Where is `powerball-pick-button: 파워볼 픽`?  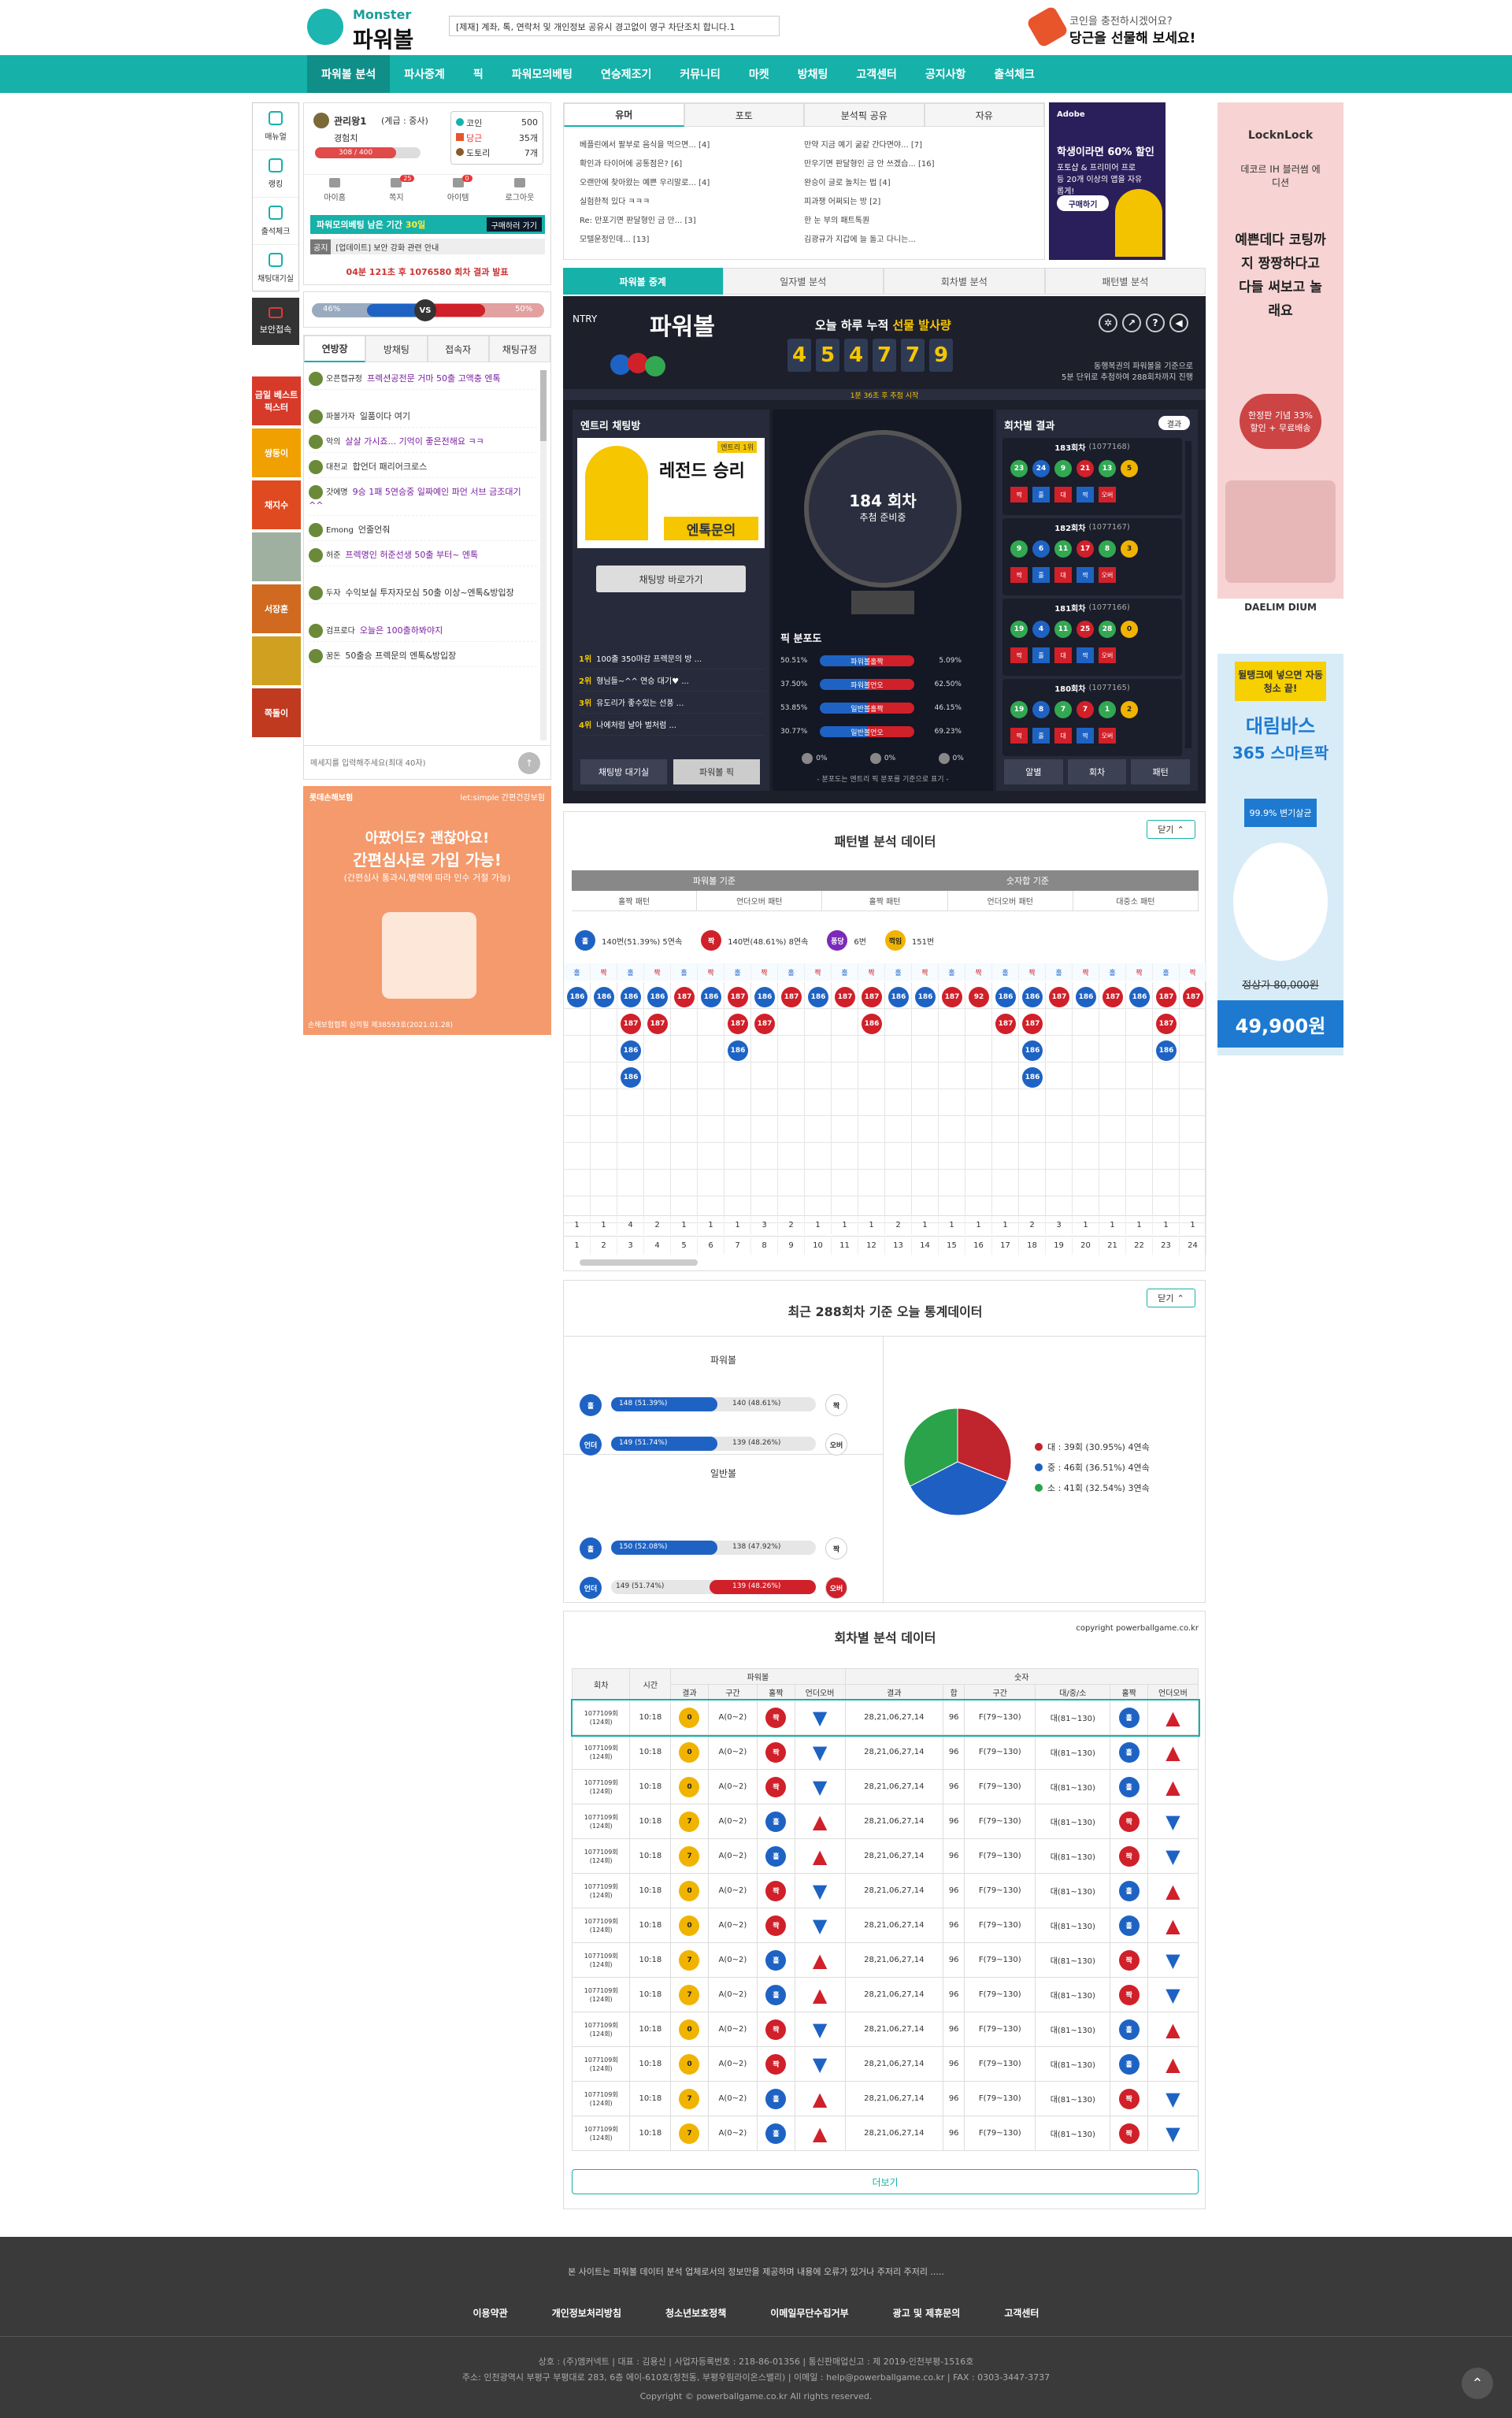
powerball-pick-button: 파워볼 픽 is located at coordinates (716, 772).